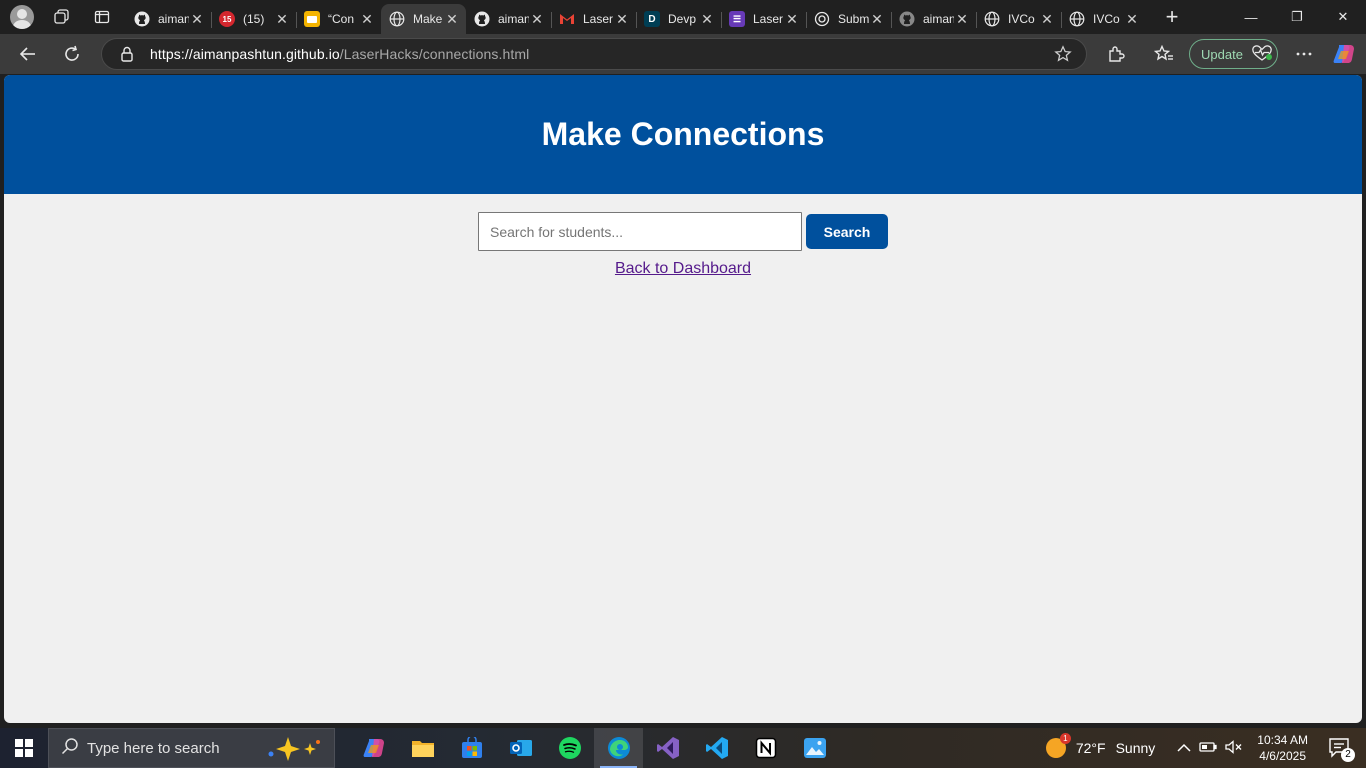 Image resolution: width=1366 pixels, height=768 pixels. I want to click on tab-forms: ☰ Laser ✕, so click(763, 19).